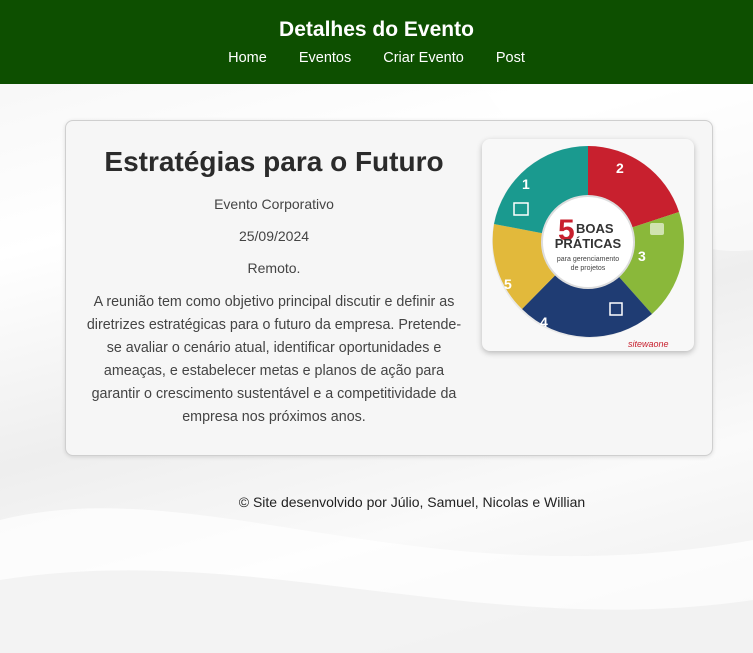 The width and height of the screenshot is (753, 653). Describe the element at coordinates (595, 228) in the screenshot. I see `center-line1: BOAS` at that location.